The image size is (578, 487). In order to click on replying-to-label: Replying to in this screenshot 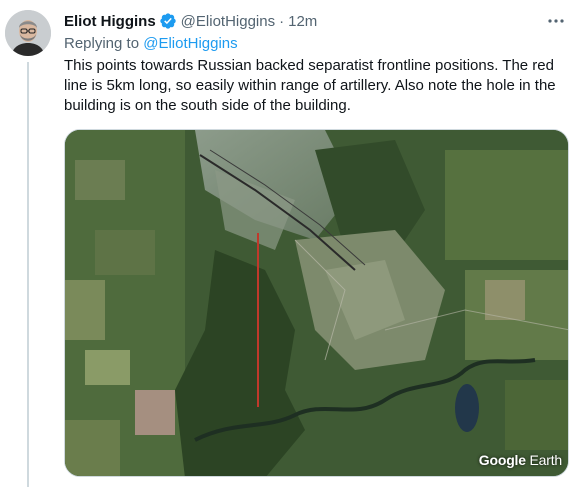, I will do `click(102, 43)`.